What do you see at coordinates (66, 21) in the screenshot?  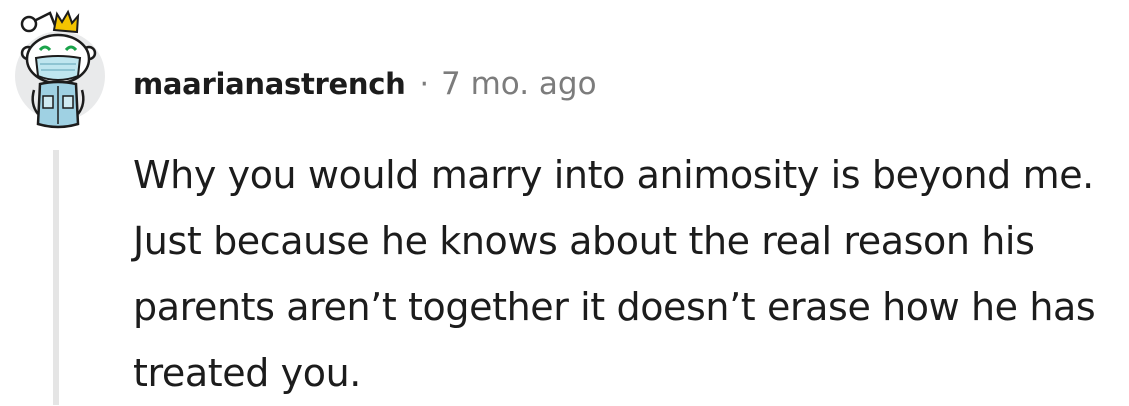 I see `crown-icon` at bounding box center [66, 21].